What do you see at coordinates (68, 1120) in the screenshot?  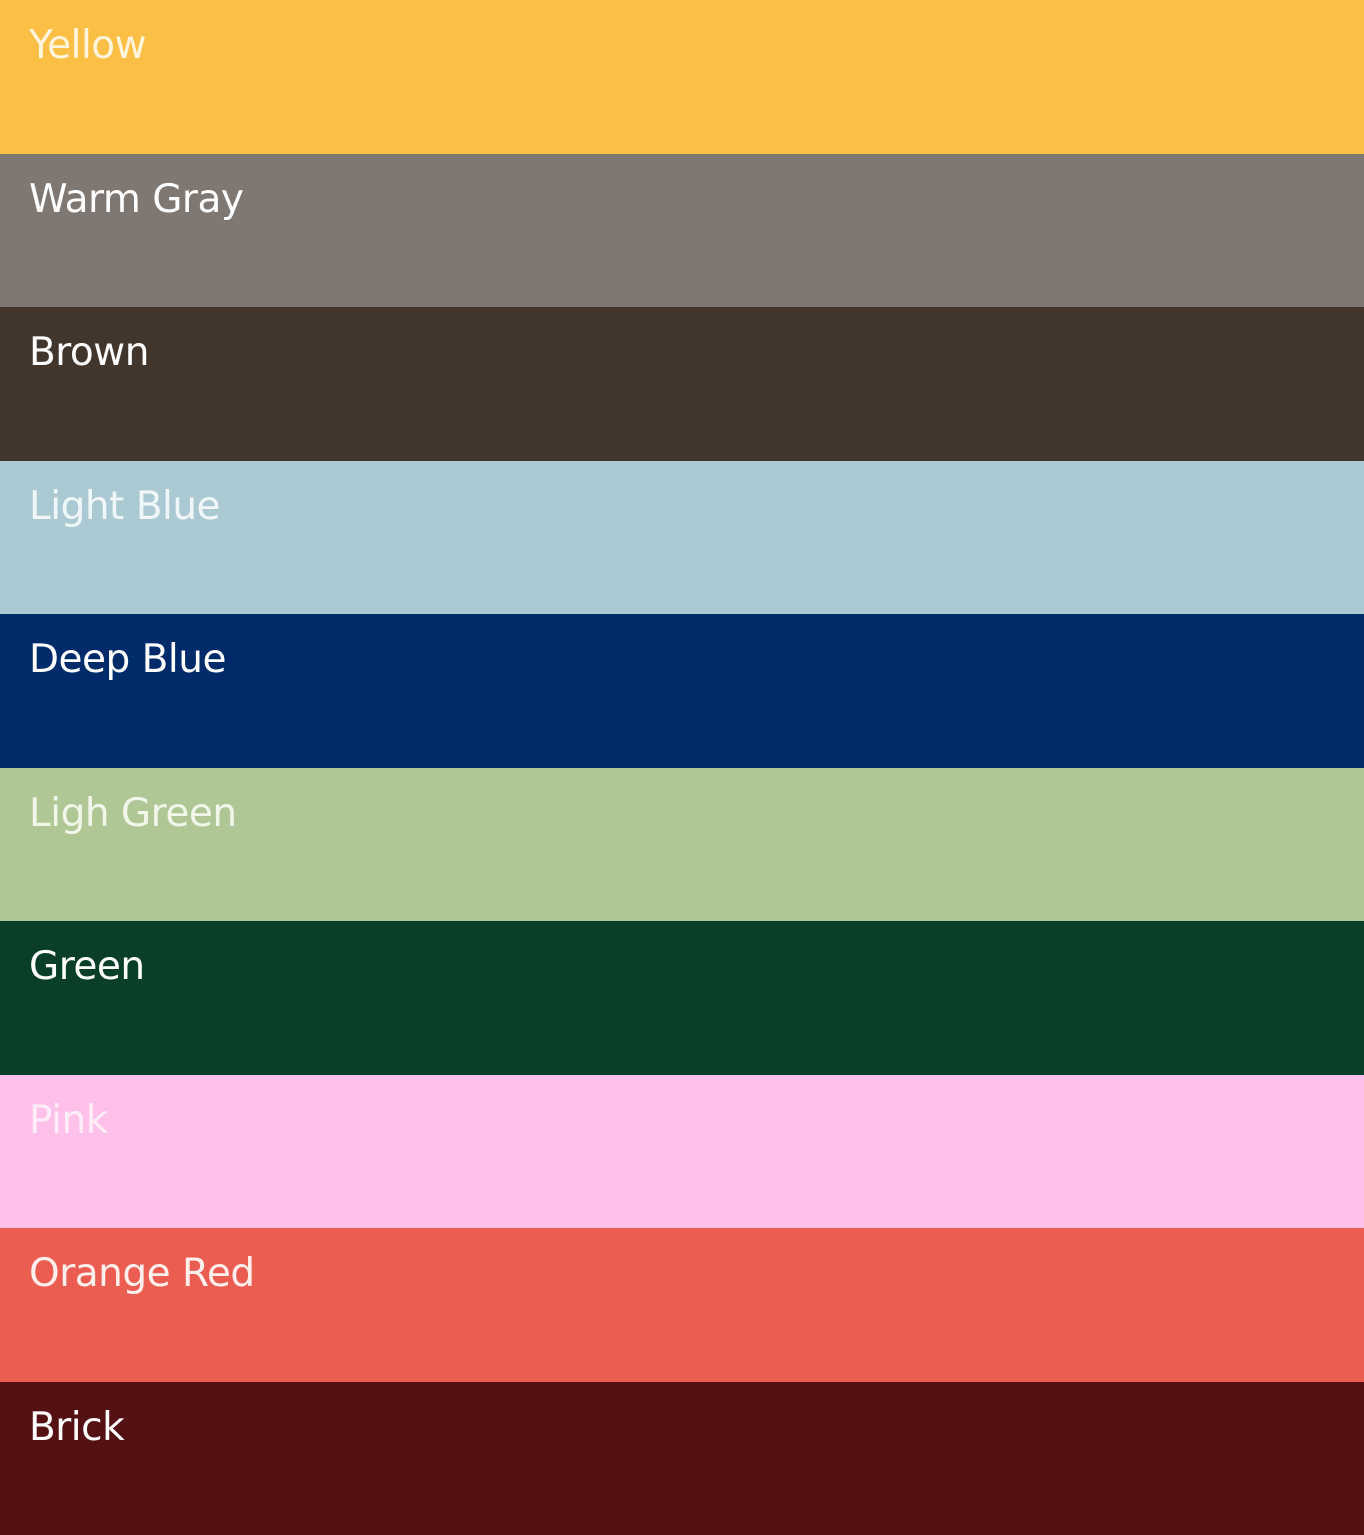 I see `swatch-label-pink: Pink` at bounding box center [68, 1120].